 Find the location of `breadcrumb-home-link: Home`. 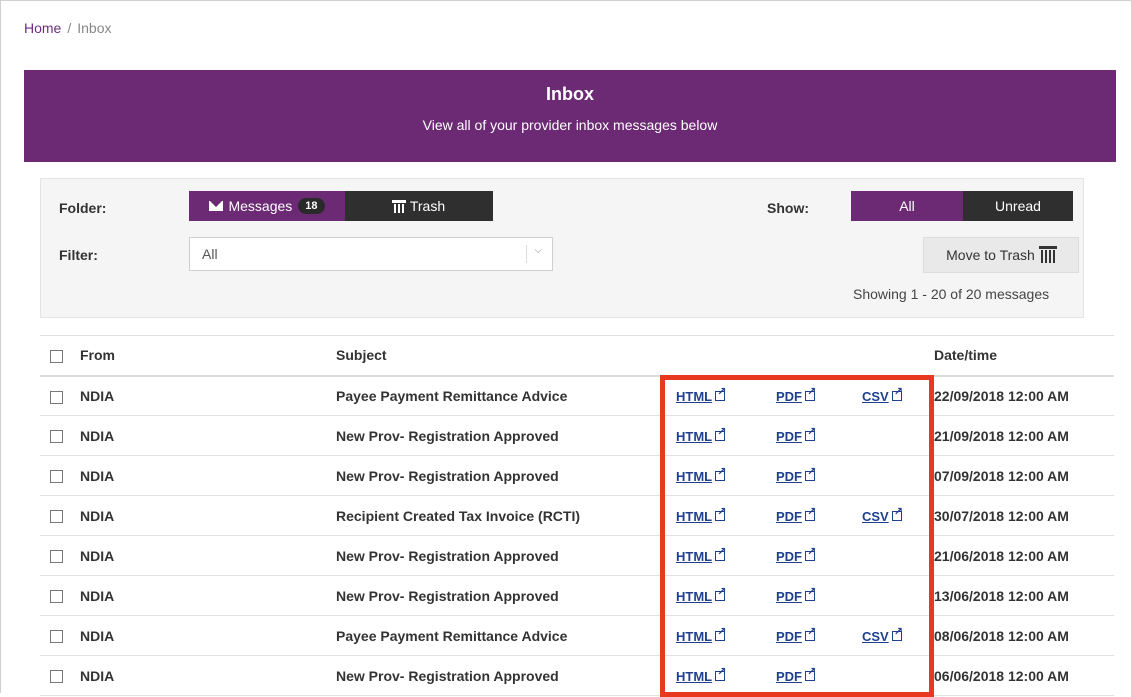

breadcrumb-home-link: Home is located at coordinates (42, 28).